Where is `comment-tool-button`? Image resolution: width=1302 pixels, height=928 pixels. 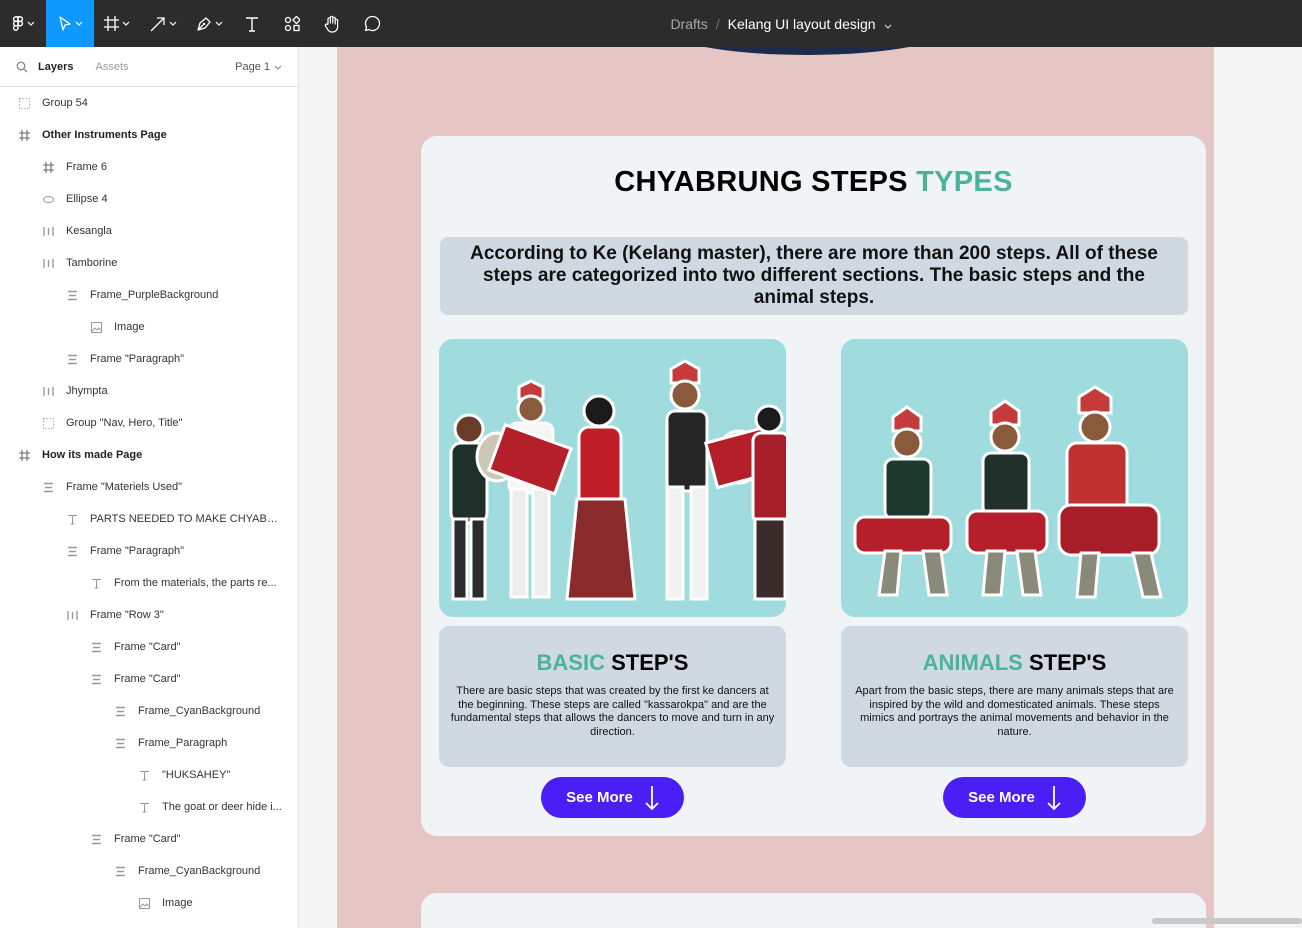 comment-tool-button is located at coordinates (372, 23).